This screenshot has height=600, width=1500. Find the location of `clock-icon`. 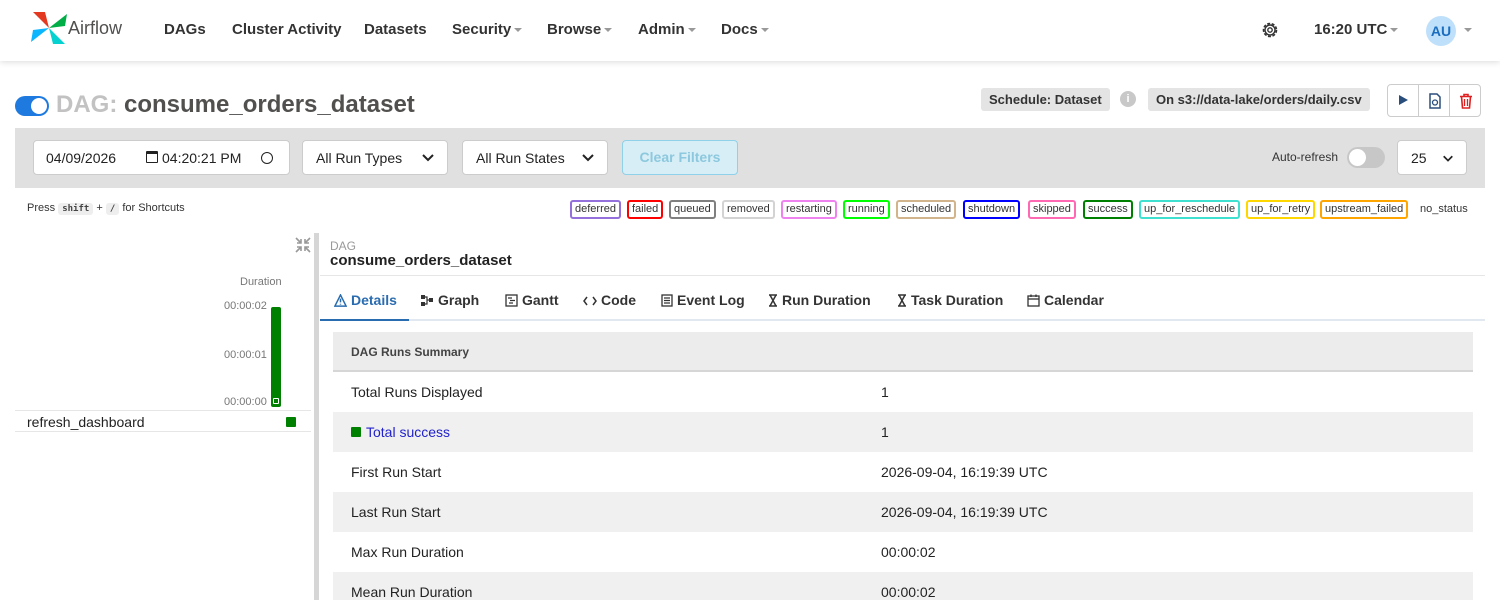

clock-icon is located at coordinates (267, 158).